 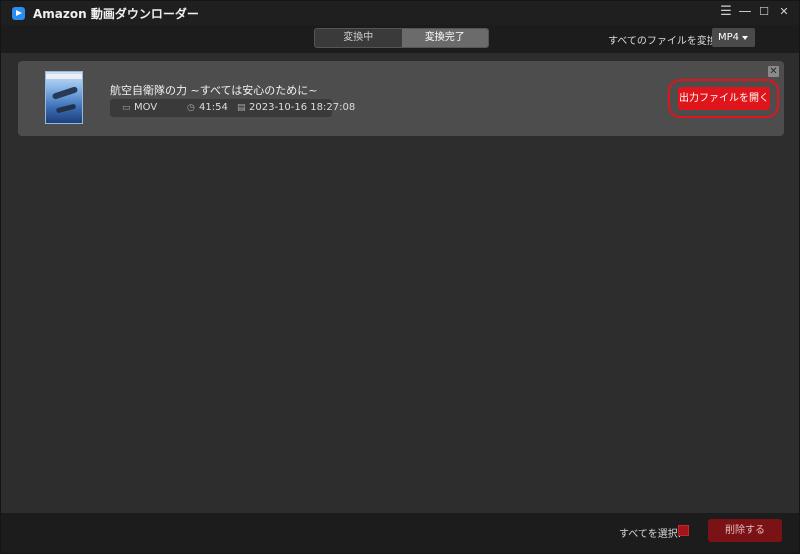 What do you see at coordinates (745, 12) in the screenshot?
I see `minimize-icon: —` at bounding box center [745, 12].